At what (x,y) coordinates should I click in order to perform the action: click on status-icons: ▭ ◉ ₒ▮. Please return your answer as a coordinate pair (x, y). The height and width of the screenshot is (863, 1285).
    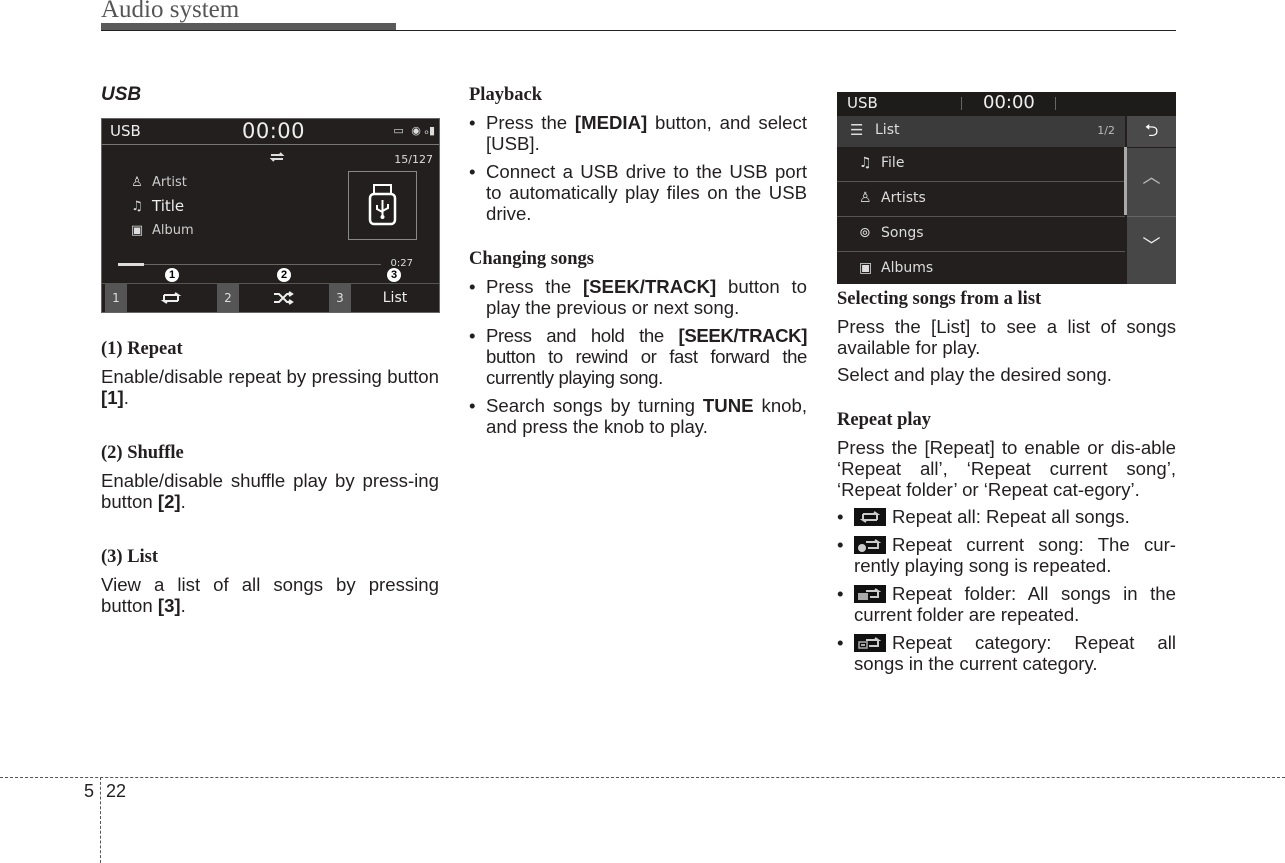
    Looking at the image, I should click on (414, 130).